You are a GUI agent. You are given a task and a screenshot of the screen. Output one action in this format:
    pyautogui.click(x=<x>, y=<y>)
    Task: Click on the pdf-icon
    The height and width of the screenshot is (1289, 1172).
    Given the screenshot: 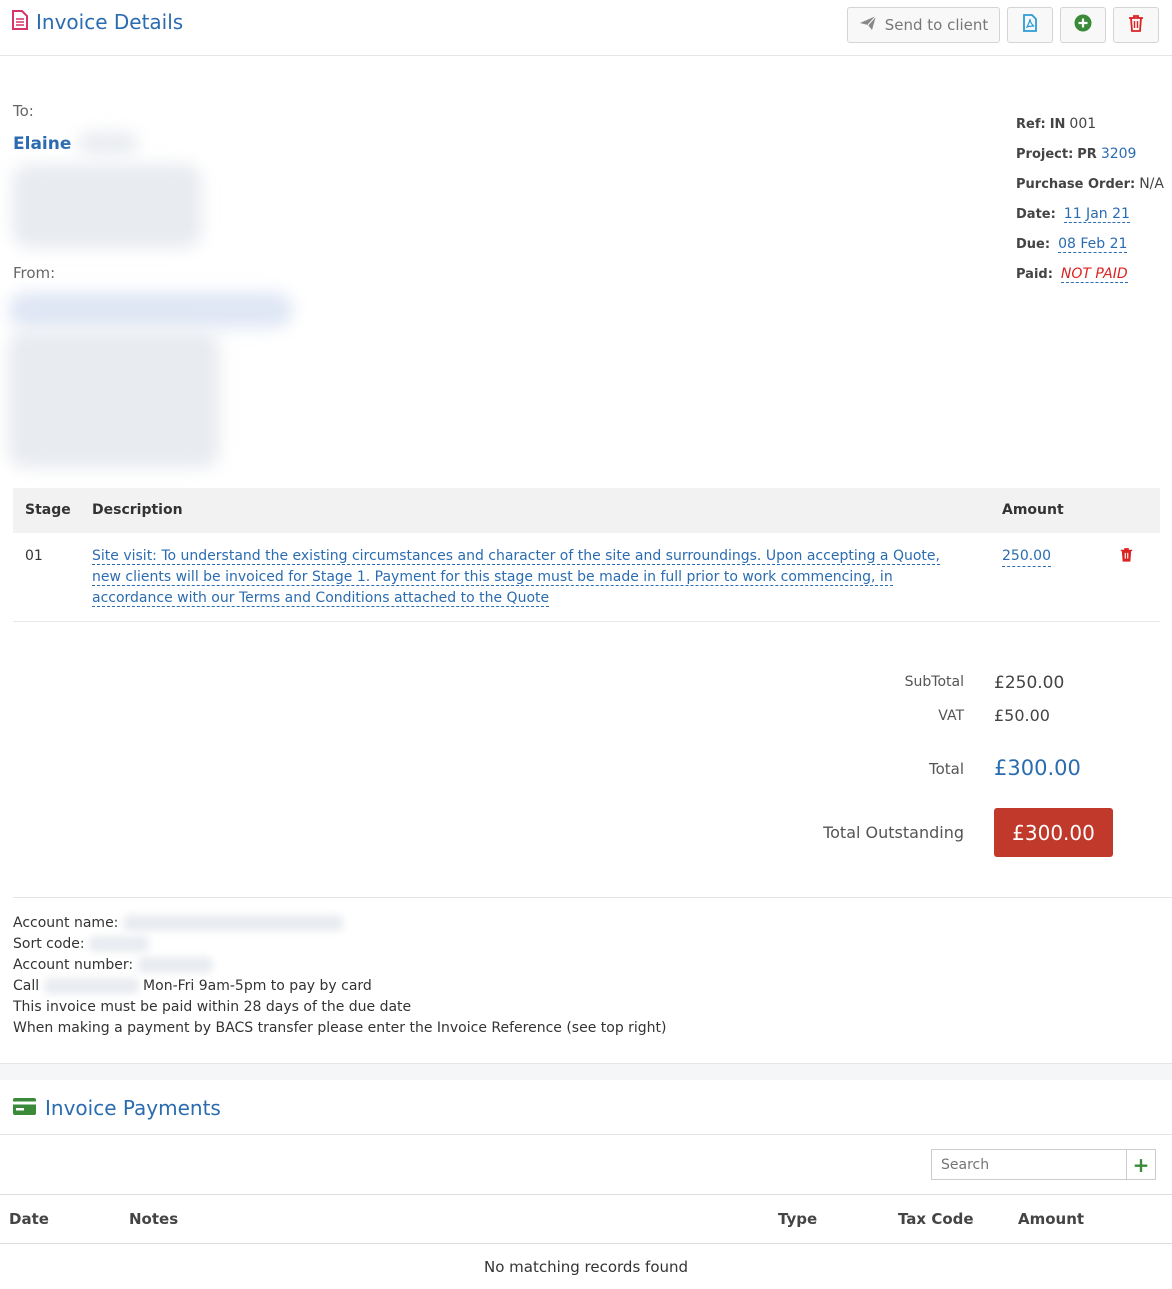 What is the action you would take?
    pyautogui.click(x=1030, y=25)
    